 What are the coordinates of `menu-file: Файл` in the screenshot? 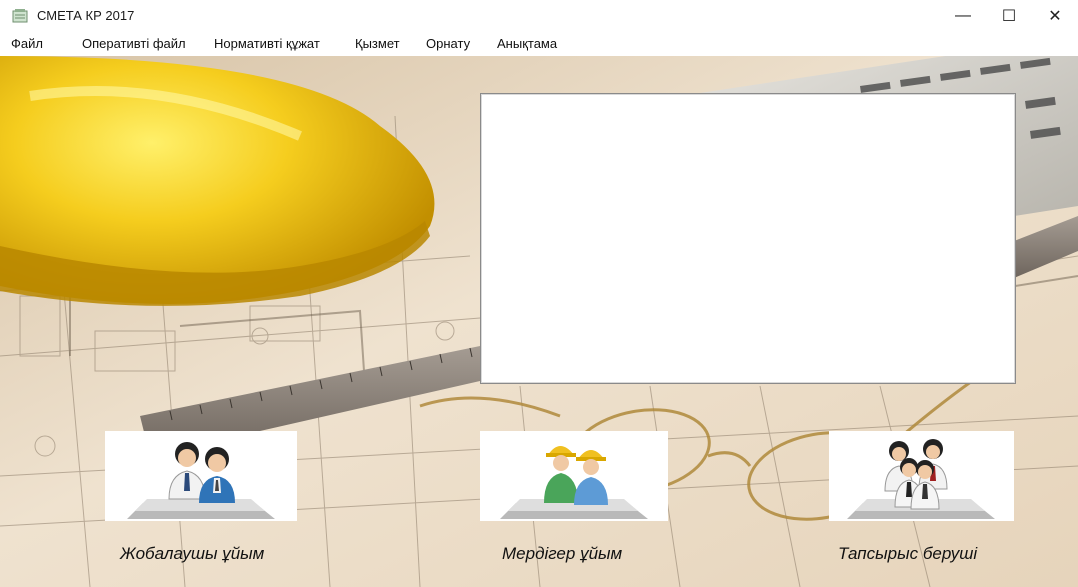 It's located at (27, 43).